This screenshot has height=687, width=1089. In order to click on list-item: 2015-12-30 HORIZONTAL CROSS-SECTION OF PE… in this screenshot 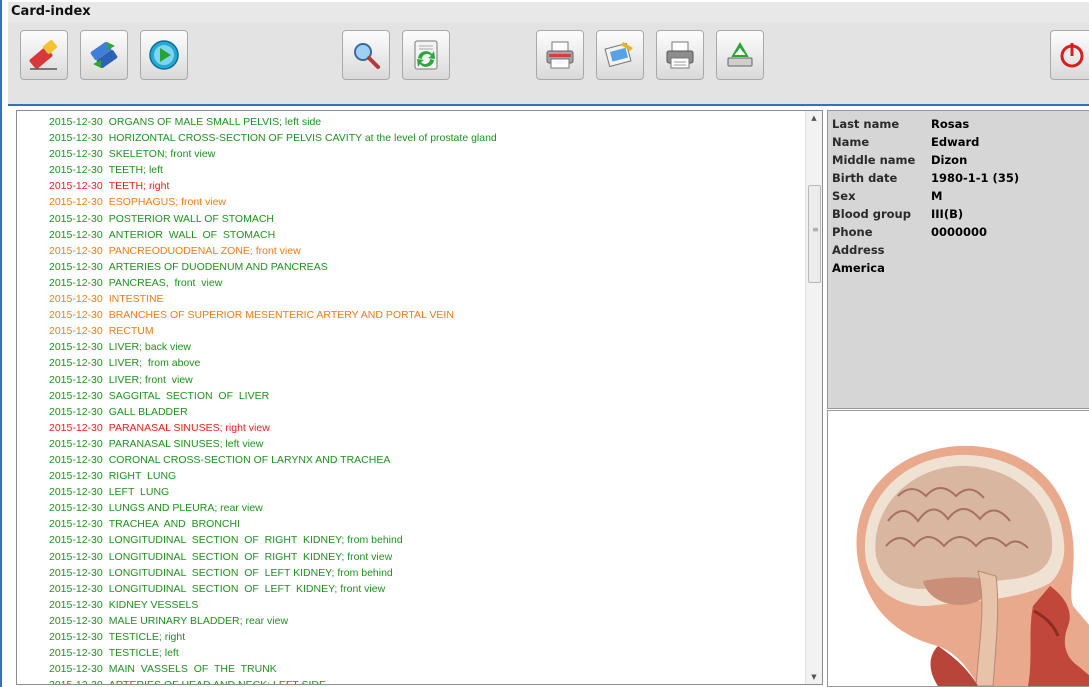, I will do `click(427, 138)`.